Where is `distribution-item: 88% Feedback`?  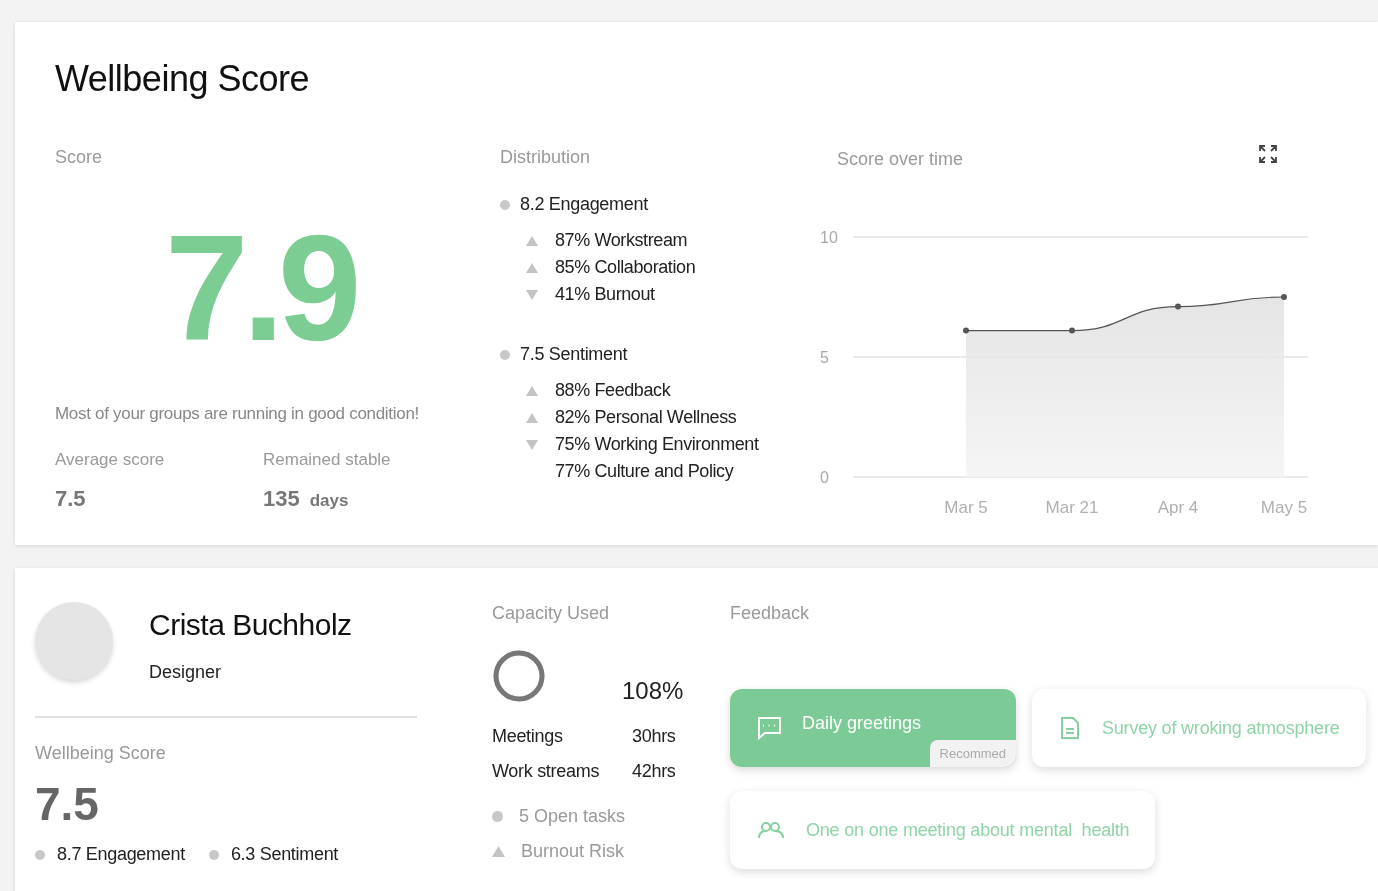 distribution-item: 88% Feedback is located at coordinates (613, 390).